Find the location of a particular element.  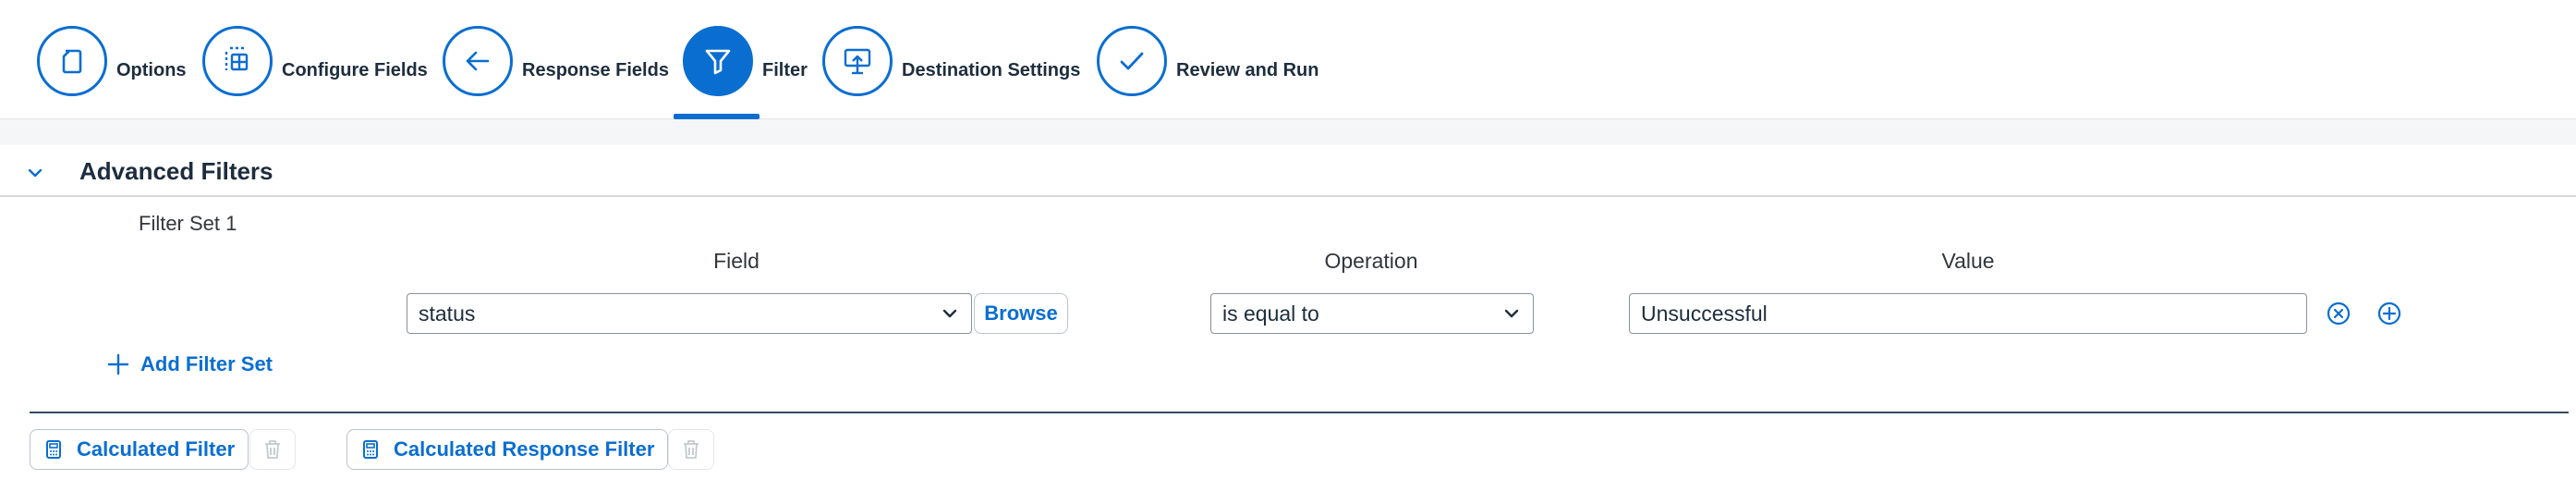

step-label: Destination Settings is located at coordinates (992, 70).